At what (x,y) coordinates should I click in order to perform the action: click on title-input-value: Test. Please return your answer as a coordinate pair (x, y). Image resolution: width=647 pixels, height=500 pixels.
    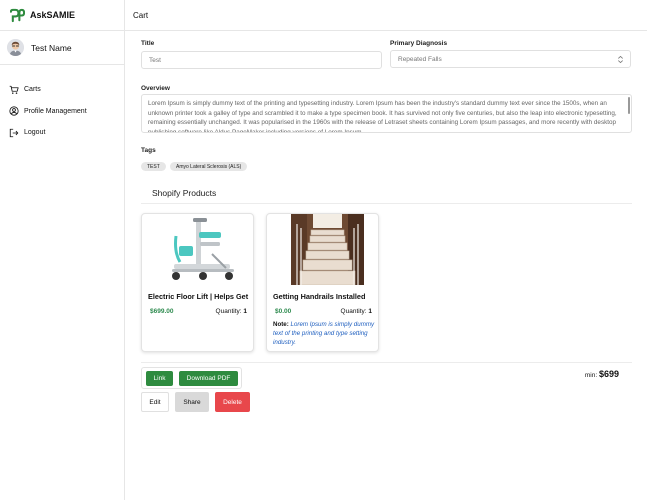
    Looking at the image, I should click on (155, 60).